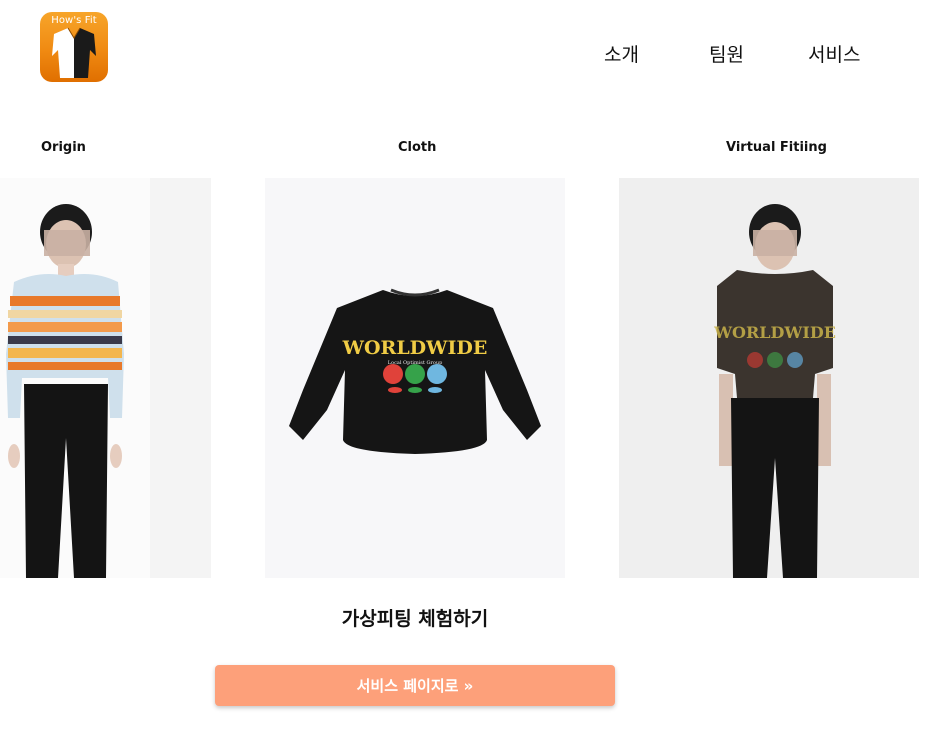 The width and height of the screenshot is (947, 753). What do you see at coordinates (415, 348) in the screenshot?
I see `cloth-print-headline: WORLDWIDE` at bounding box center [415, 348].